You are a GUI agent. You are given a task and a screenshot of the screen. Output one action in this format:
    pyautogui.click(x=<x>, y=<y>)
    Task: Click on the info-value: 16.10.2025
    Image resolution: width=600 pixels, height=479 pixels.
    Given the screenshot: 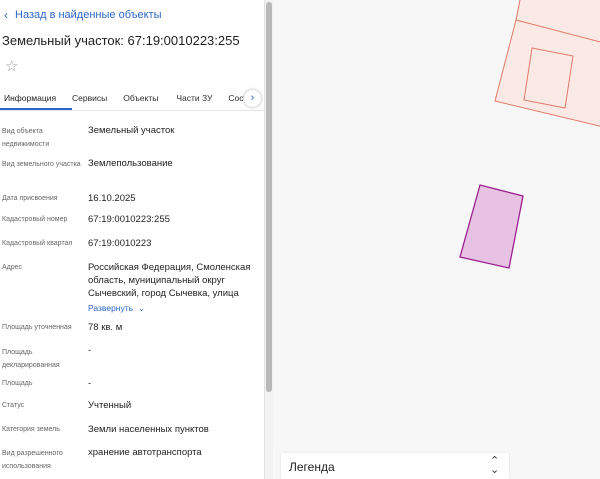 What is the action you would take?
    pyautogui.click(x=112, y=198)
    